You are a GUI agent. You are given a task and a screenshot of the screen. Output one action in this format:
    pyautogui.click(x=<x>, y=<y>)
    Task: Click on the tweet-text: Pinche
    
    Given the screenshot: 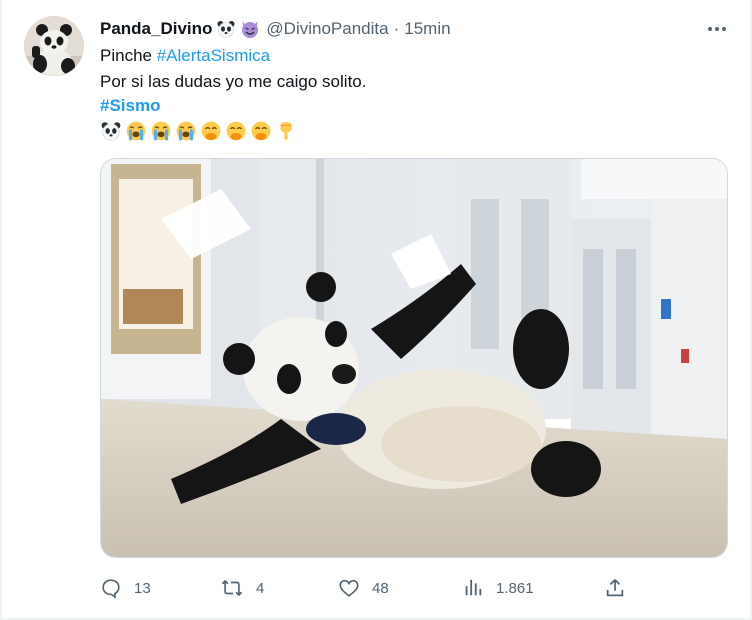 What is the action you would take?
    pyautogui.click(x=126, y=55)
    